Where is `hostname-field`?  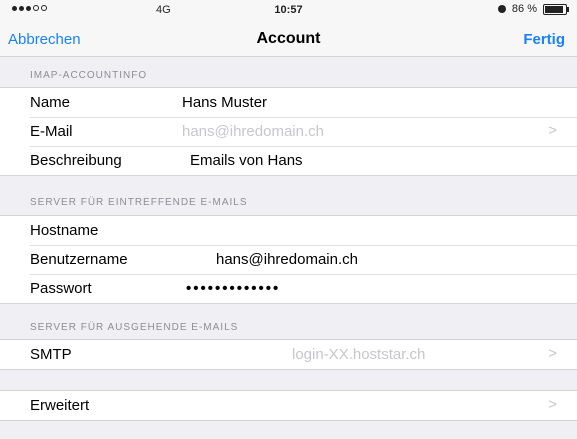
hostname-field is located at coordinates (360, 230).